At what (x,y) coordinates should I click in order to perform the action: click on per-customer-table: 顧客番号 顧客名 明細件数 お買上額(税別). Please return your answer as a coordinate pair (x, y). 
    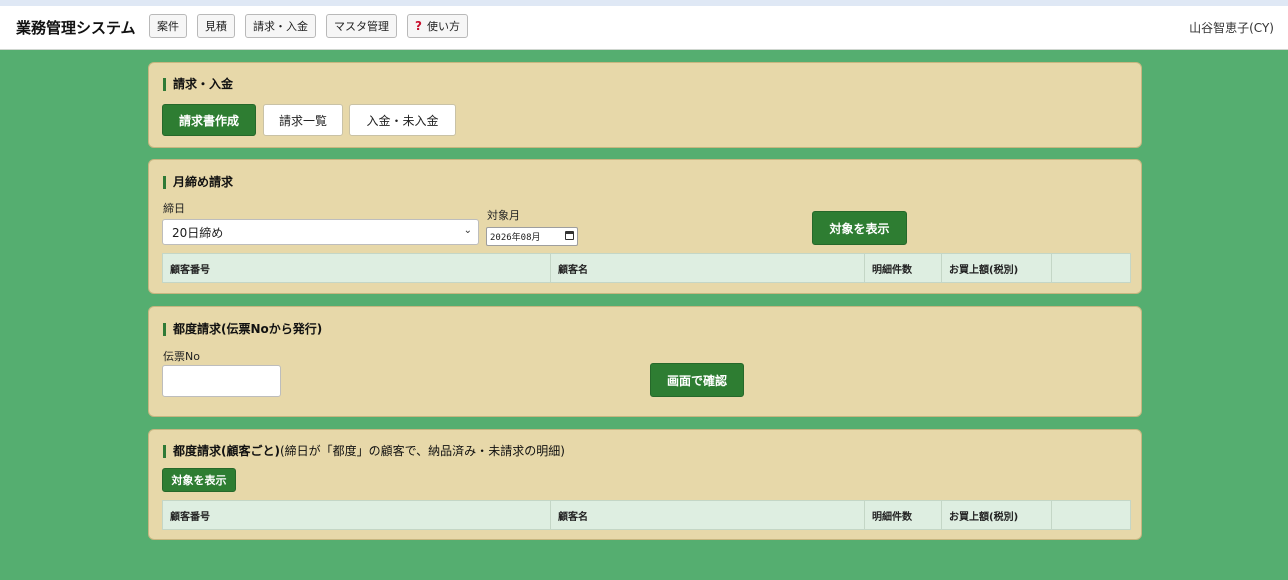
    Looking at the image, I should click on (646, 515).